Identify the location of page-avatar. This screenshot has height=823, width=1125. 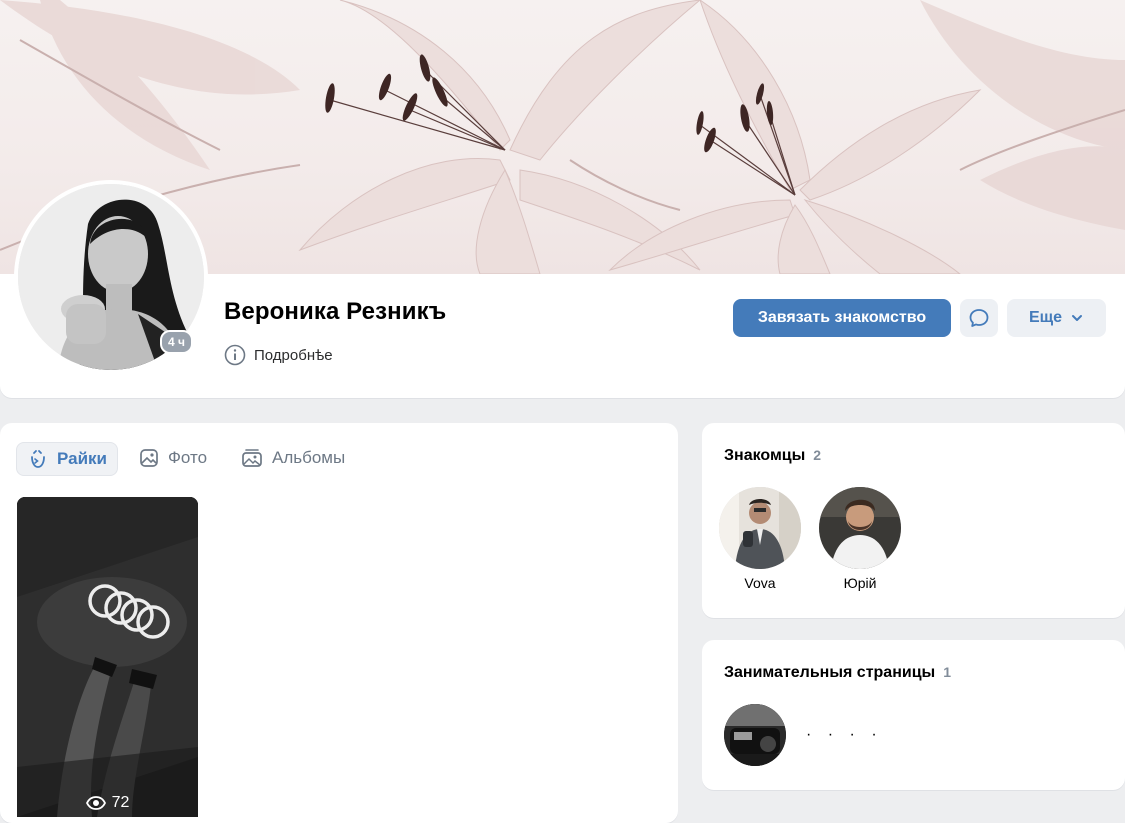
(755, 735).